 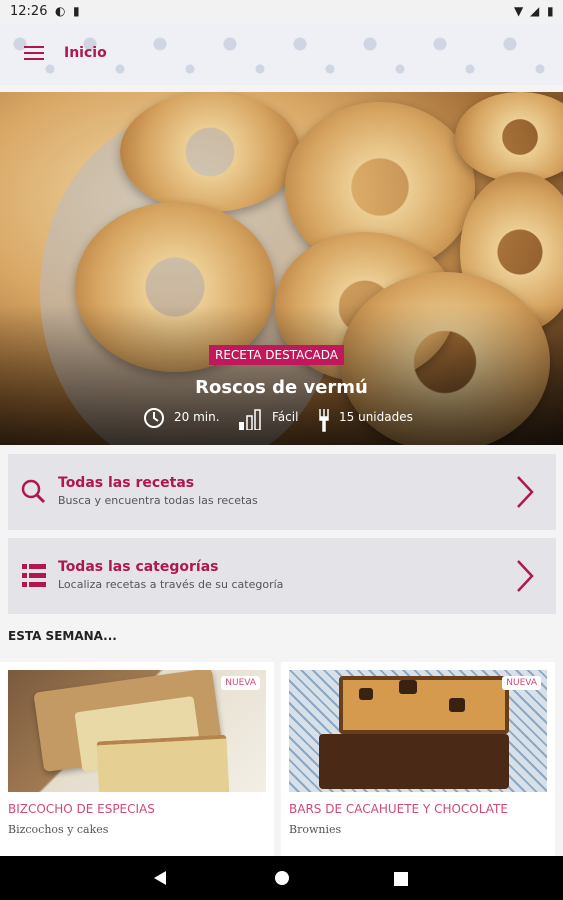 I want to click on all-recipes-title: Todas las recetas, so click(x=126, y=483).